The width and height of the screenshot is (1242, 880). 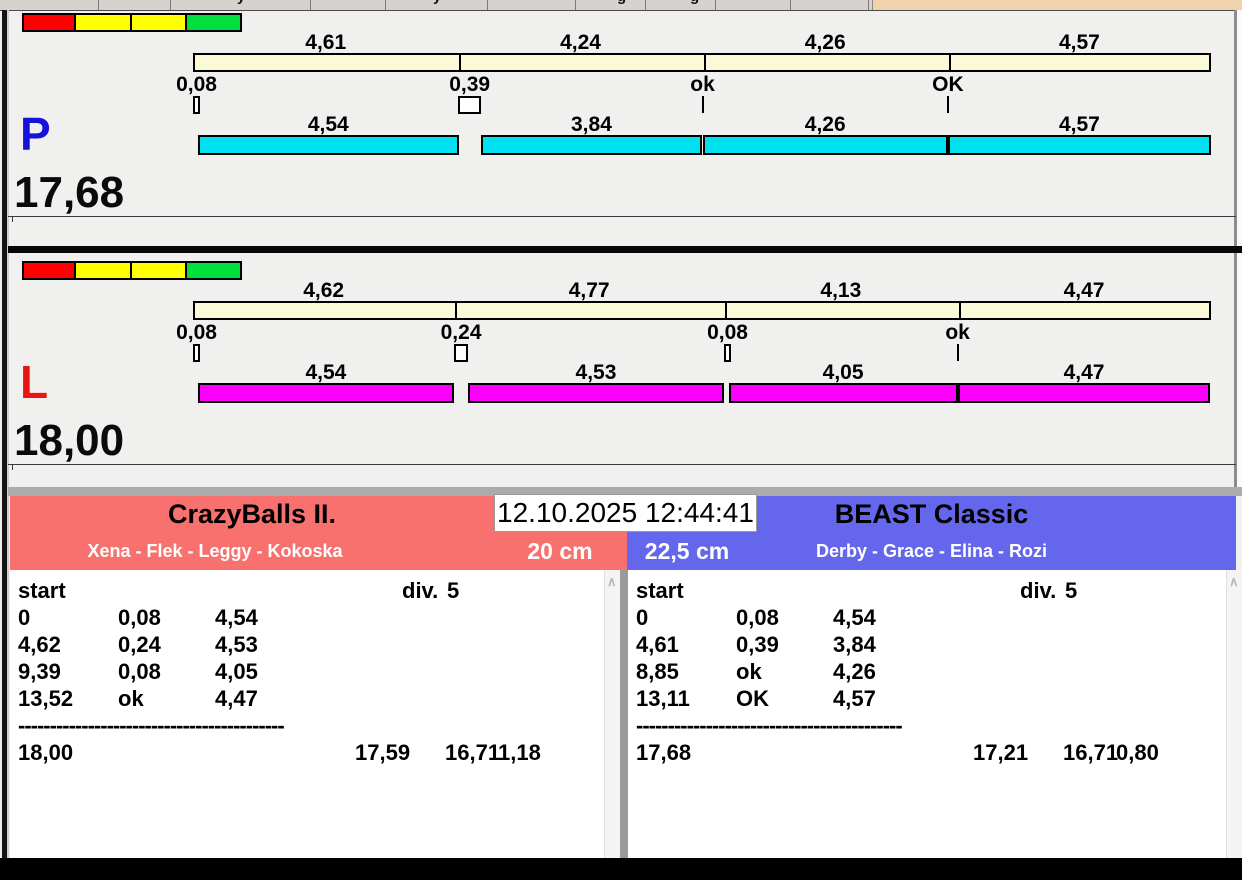 I want to click on split-time-label: 4,26, so click(x=825, y=42).